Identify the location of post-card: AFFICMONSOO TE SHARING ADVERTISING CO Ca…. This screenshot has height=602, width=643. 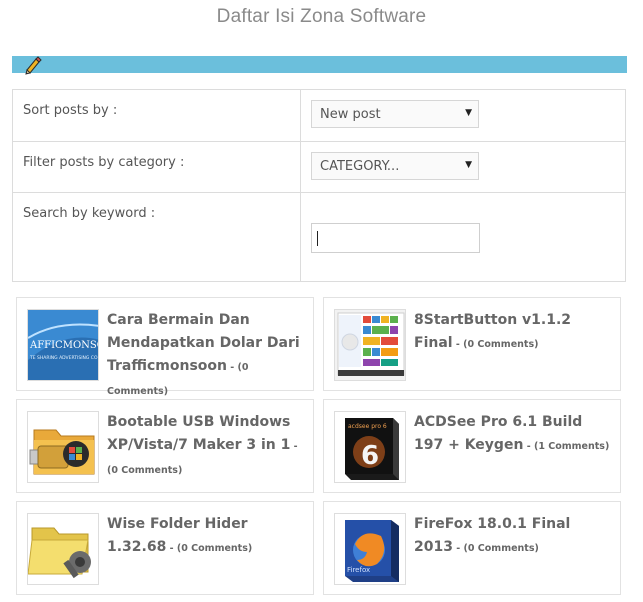
(165, 347).